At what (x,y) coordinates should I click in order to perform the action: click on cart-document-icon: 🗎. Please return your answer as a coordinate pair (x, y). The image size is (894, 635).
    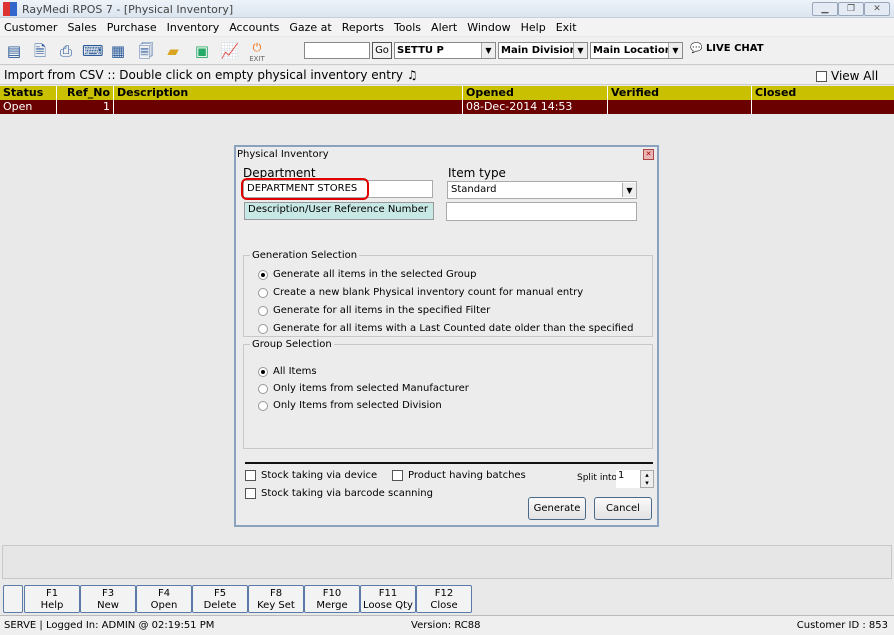
    Looking at the image, I should click on (40, 51).